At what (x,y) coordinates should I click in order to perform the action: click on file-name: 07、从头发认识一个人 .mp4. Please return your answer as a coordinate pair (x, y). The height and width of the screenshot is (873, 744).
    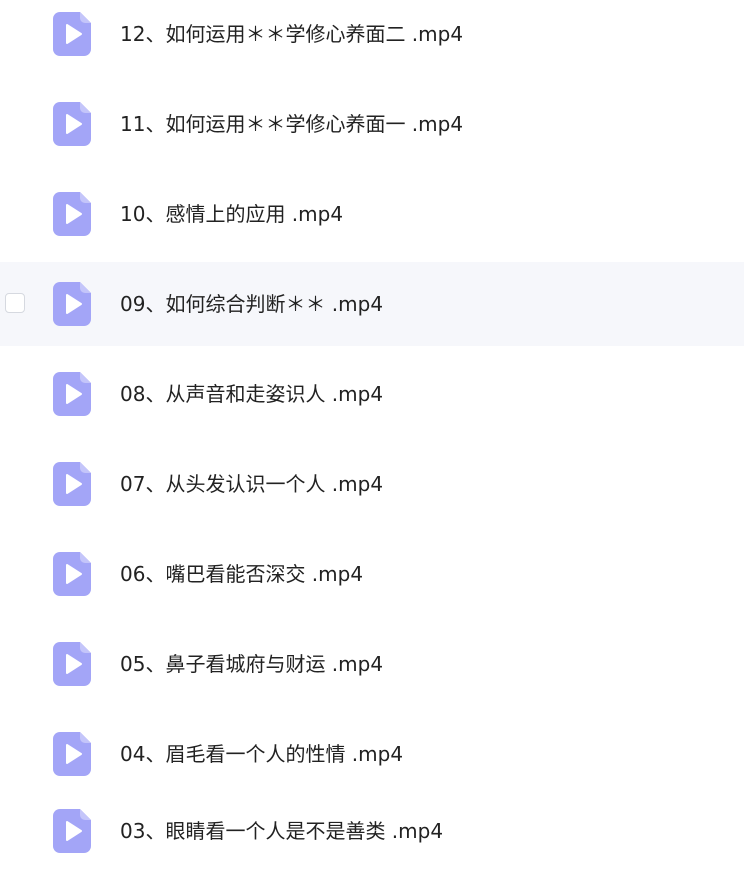
    Looking at the image, I should click on (251, 484).